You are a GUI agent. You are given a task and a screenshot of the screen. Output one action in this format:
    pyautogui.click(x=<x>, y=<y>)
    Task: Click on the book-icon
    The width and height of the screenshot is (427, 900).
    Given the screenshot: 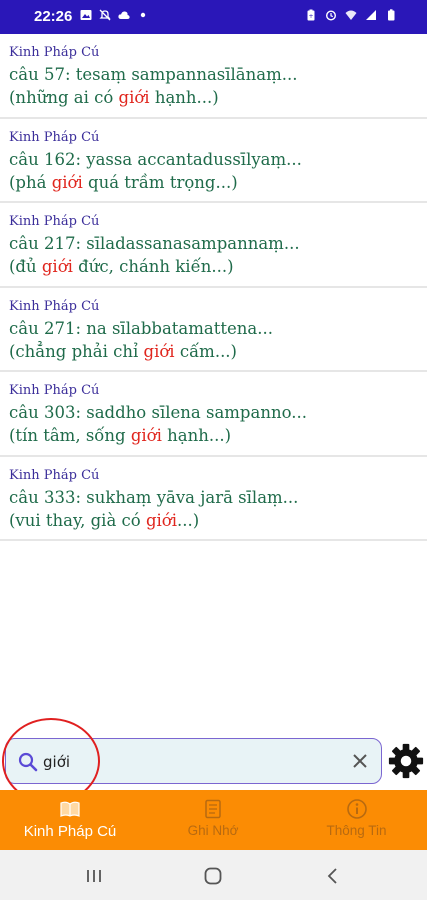 What is the action you would take?
    pyautogui.click(x=70, y=809)
    